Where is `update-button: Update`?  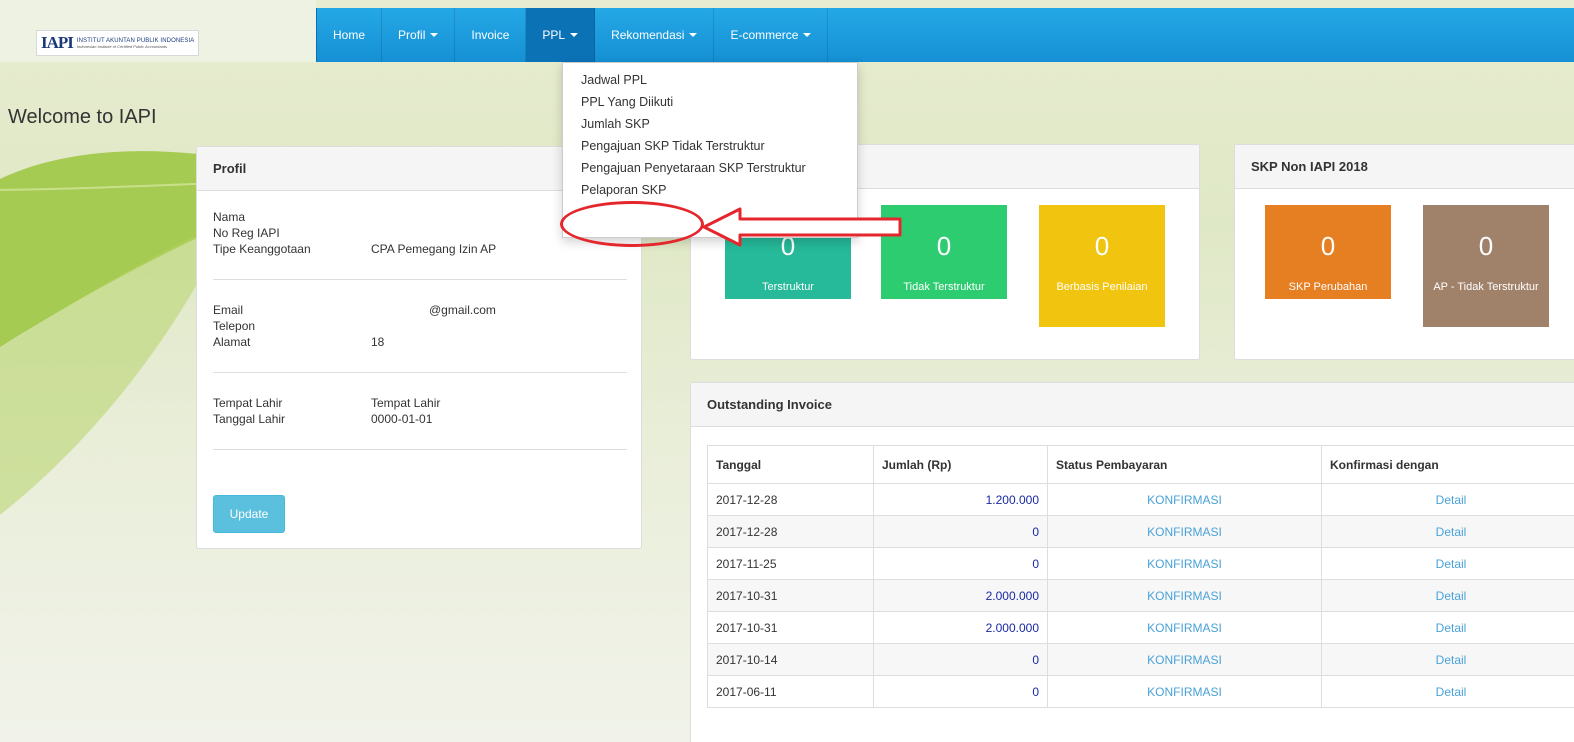 update-button: Update is located at coordinates (249, 514).